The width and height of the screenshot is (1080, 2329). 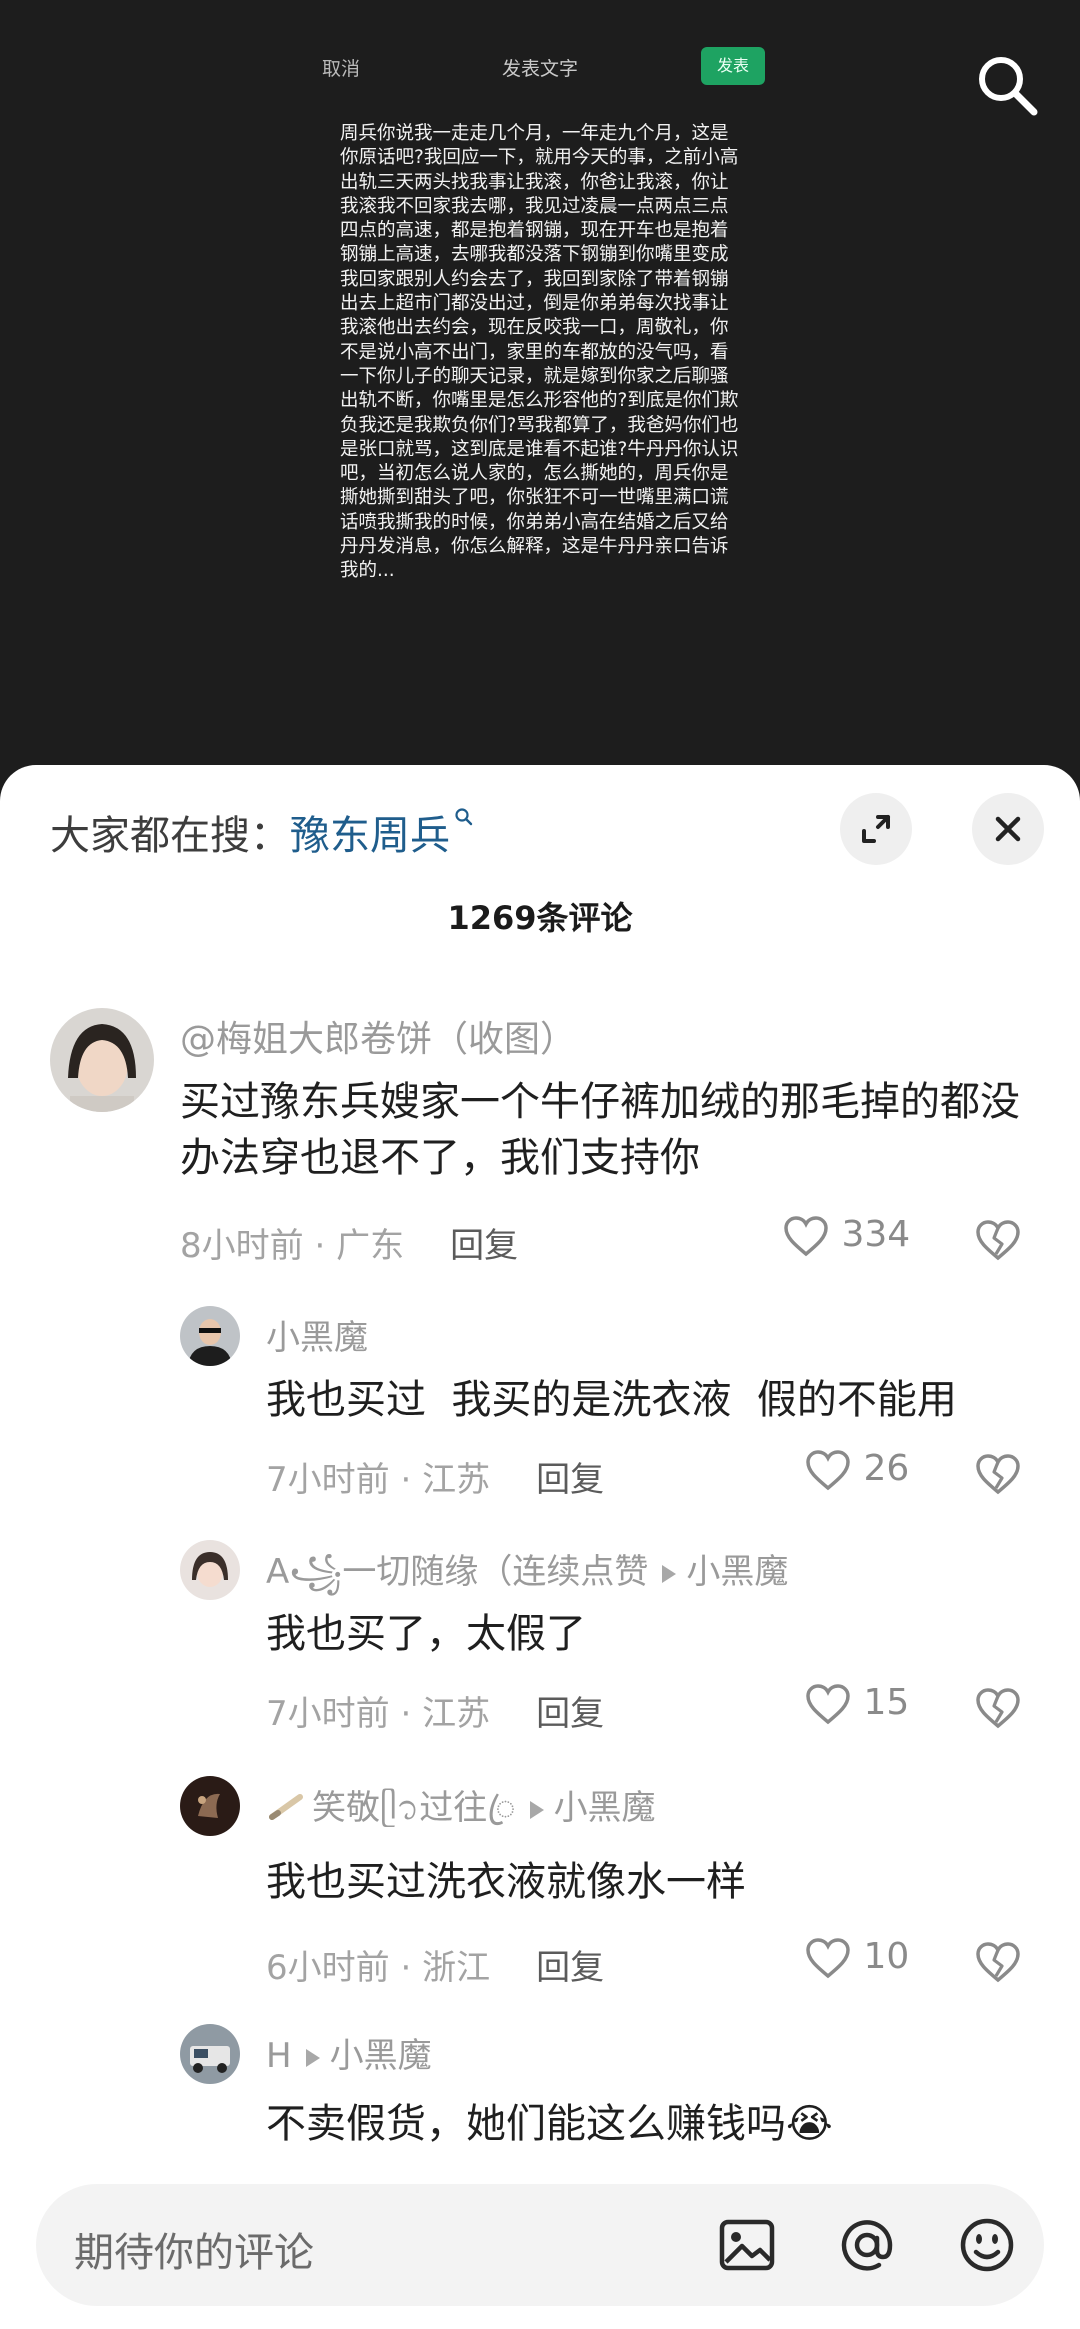 I want to click on comment-time: 8小时前, so click(x=242, y=1246).